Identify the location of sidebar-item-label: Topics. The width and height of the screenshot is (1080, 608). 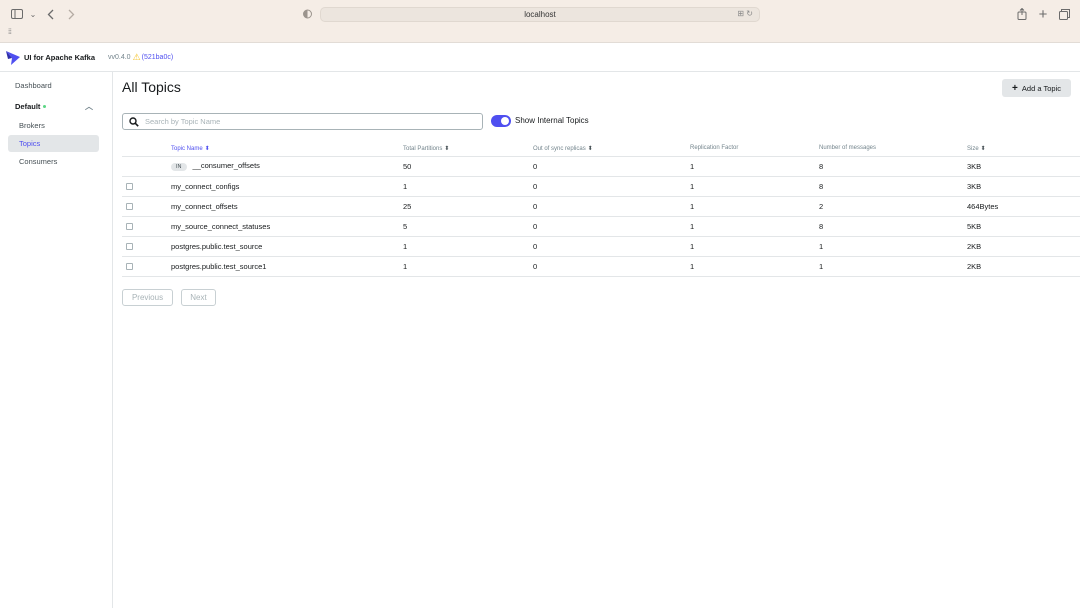
(30, 143).